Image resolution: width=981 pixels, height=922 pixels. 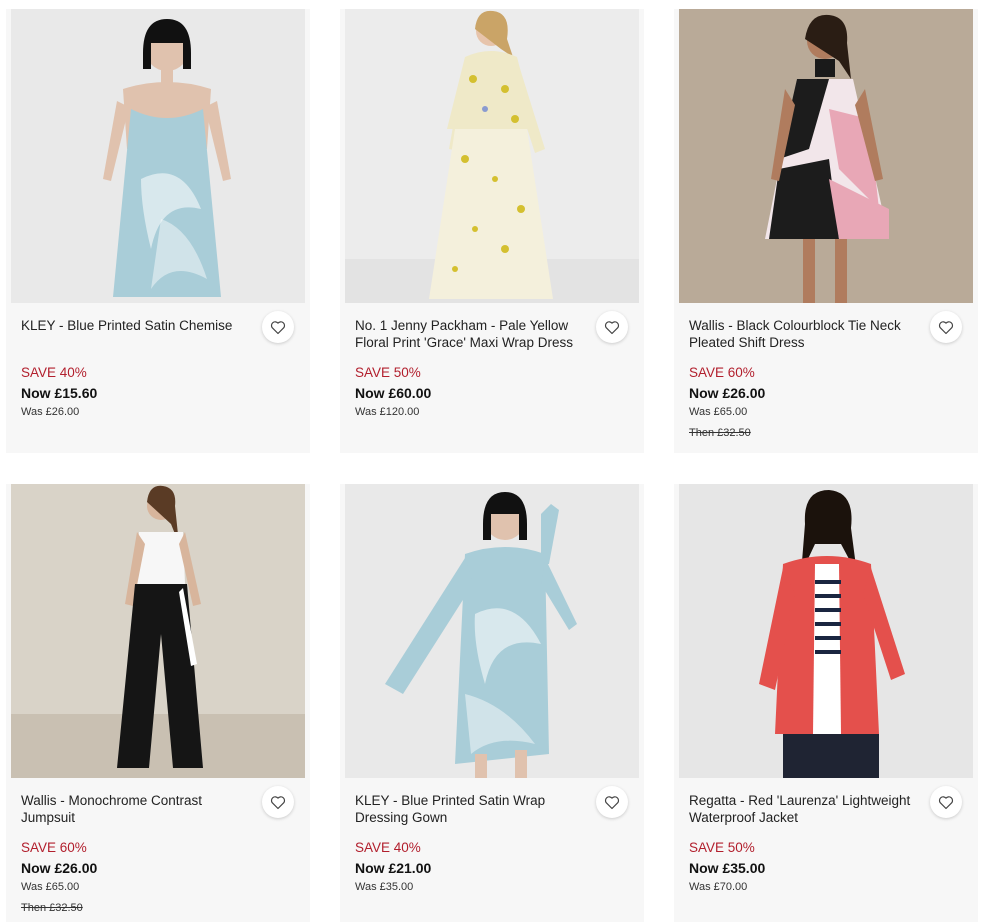 What do you see at coordinates (387, 412) in the screenshot?
I see `was-price: Was £120.00` at bounding box center [387, 412].